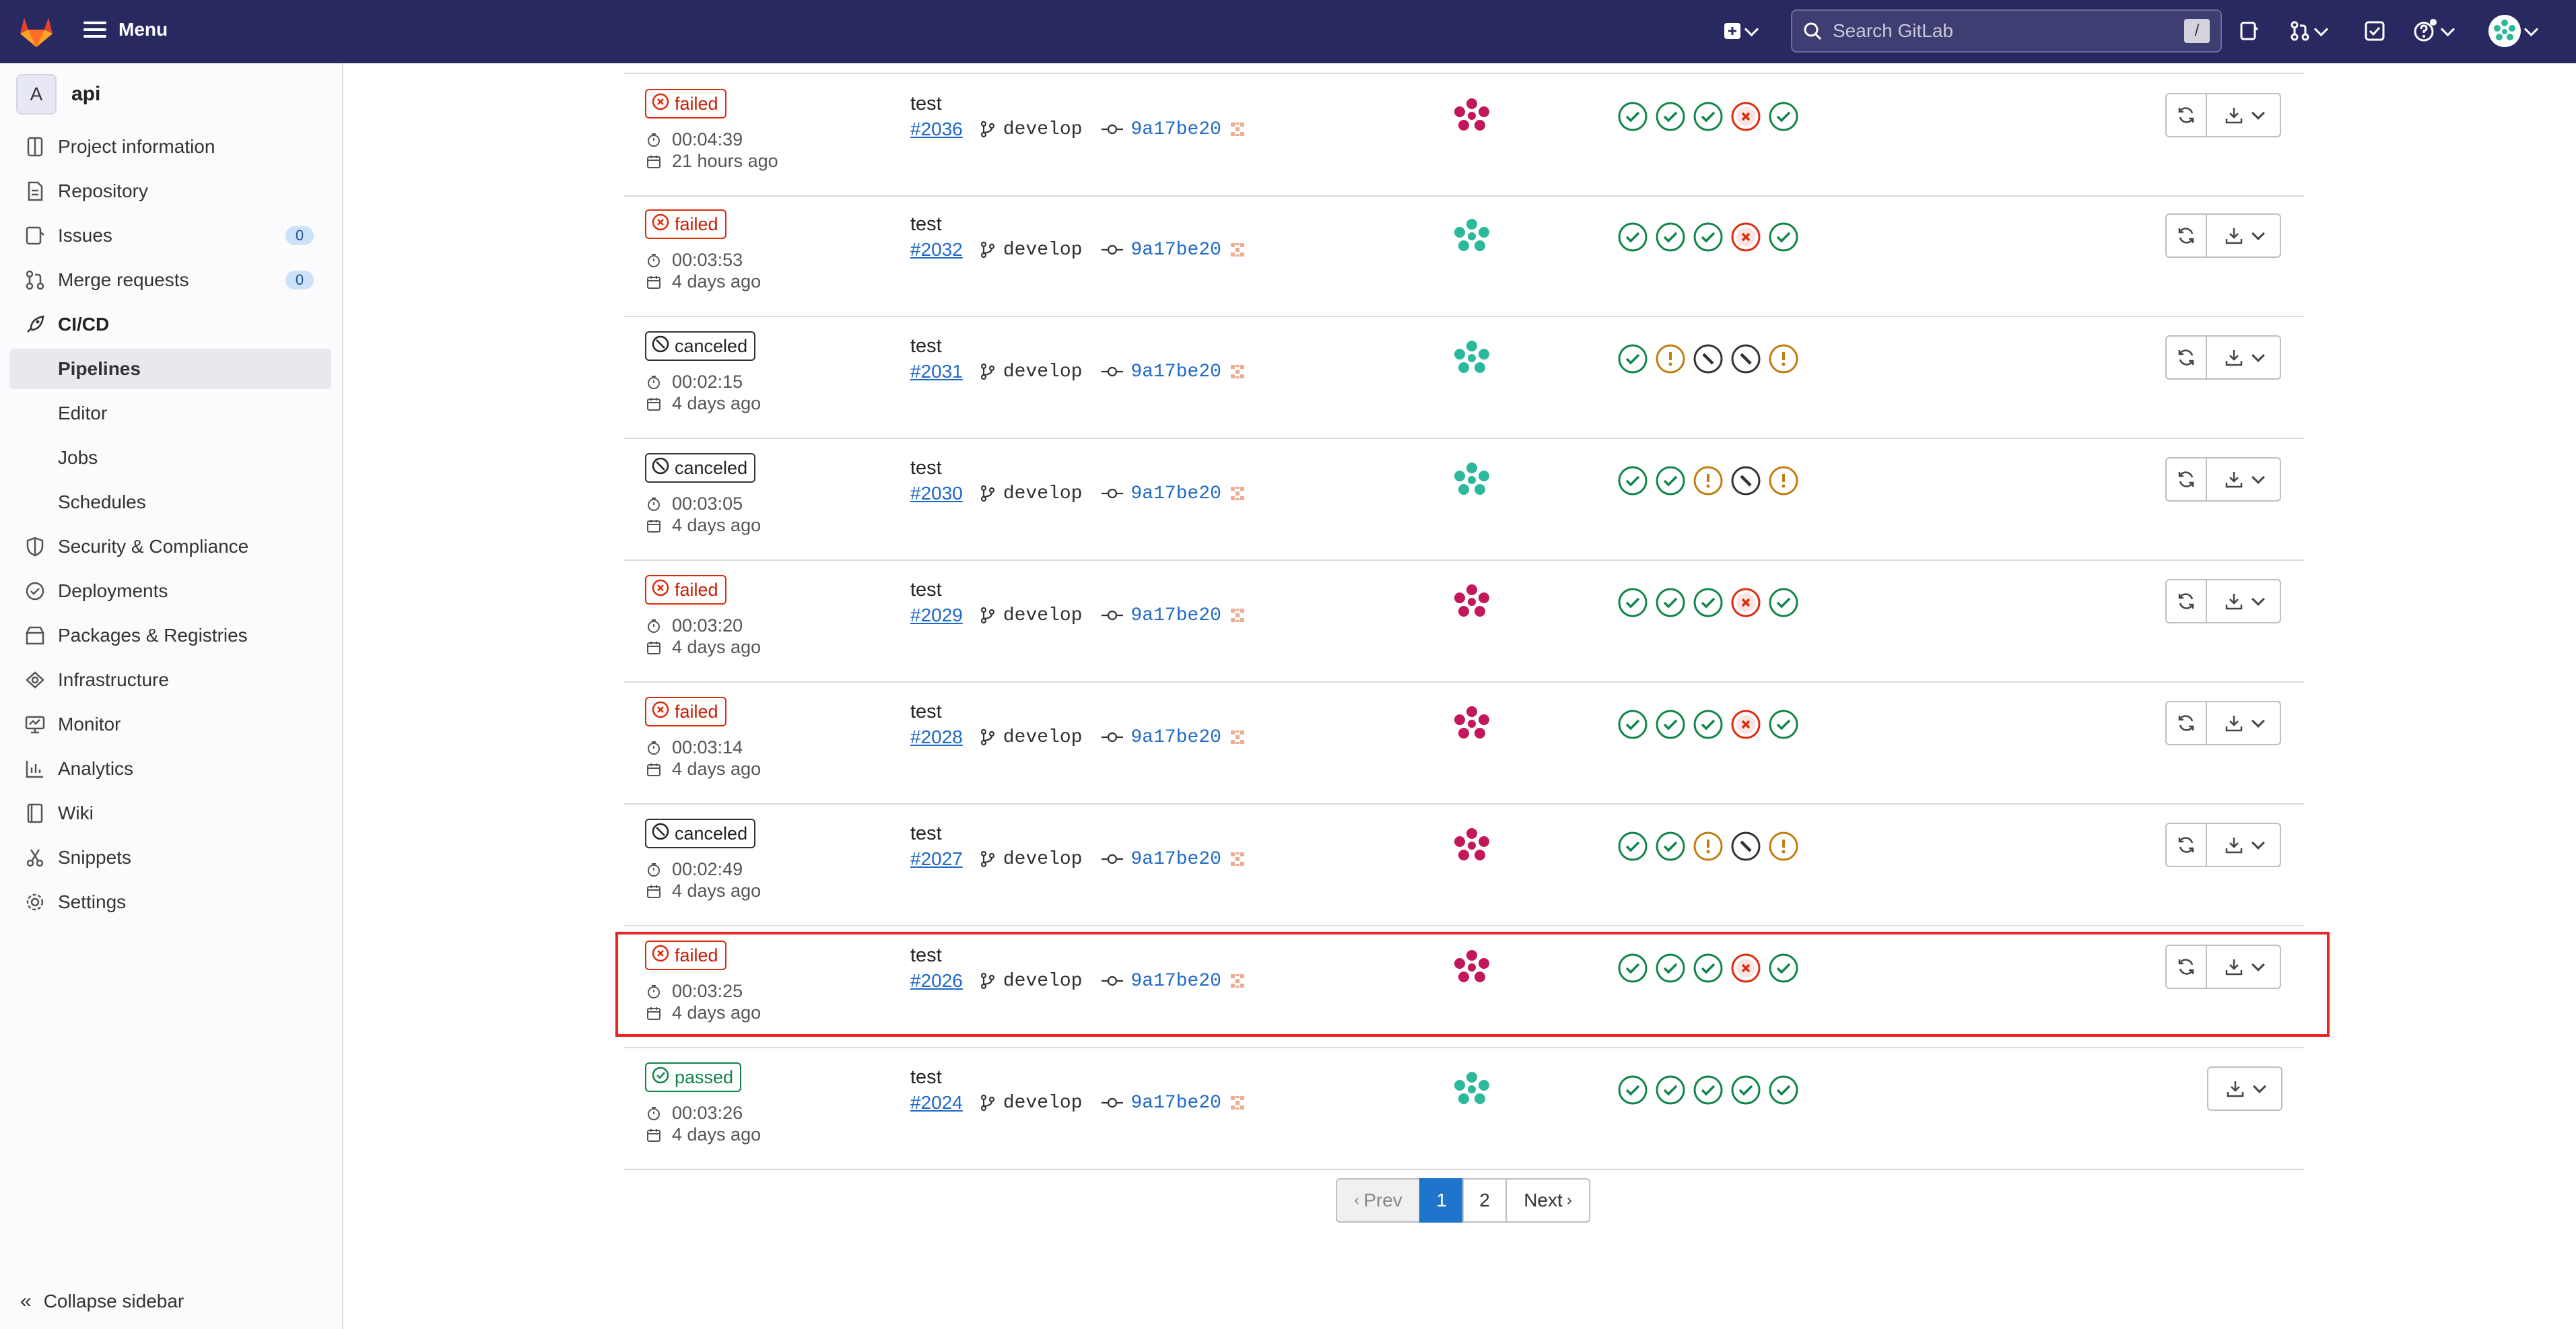 The image size is (2576, 1329). Describe the element at coordinates (171, 546) in the screenshot. I see `sidebar-item-security-compliance: Security & Compliance` at that location.